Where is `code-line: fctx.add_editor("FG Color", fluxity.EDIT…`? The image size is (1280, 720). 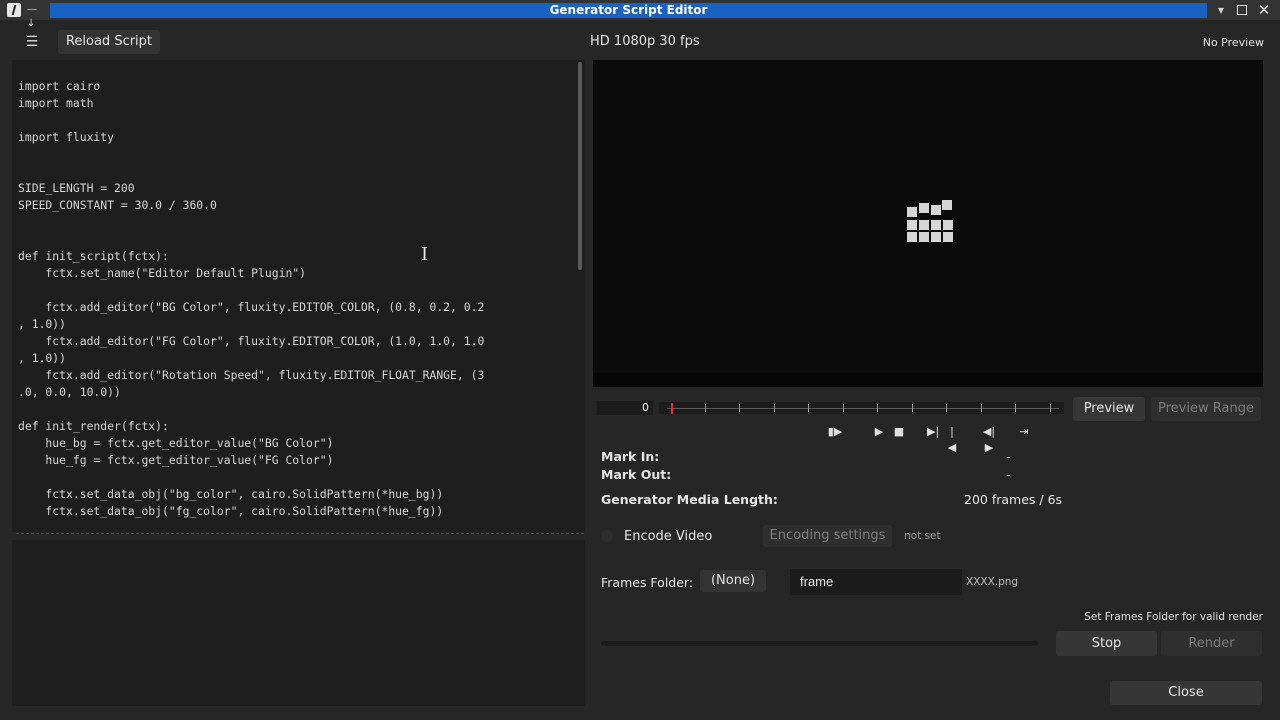
code-line: fctx.add_editor("FG Color", fluxity.EDIT… is located at coordinates (251, 341).